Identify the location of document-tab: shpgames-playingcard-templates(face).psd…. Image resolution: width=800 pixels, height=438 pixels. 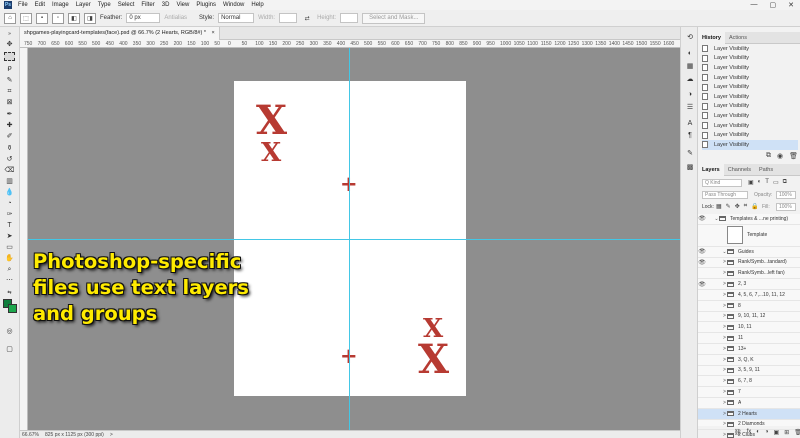
(120, 33).